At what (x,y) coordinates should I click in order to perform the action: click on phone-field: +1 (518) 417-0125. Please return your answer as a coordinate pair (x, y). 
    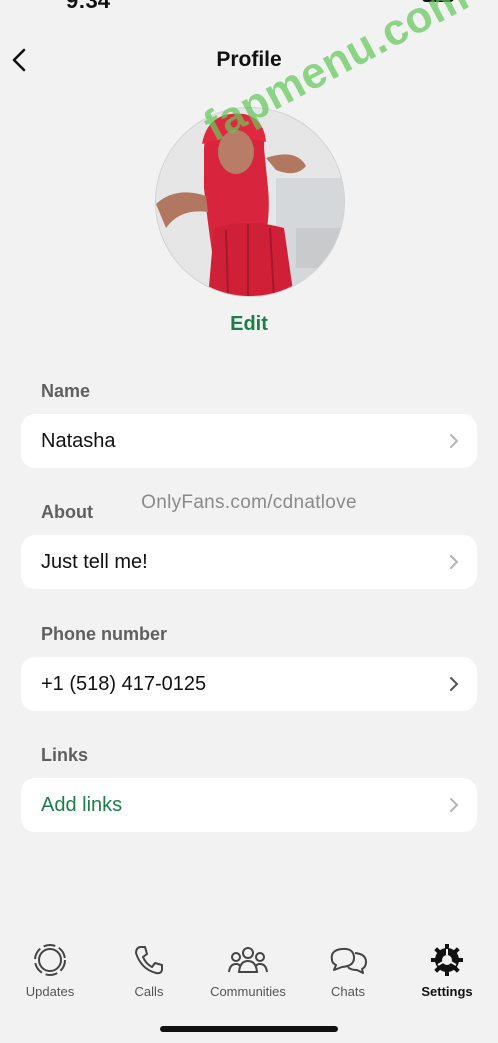
    Looking at the image, I should click on (249, 684).